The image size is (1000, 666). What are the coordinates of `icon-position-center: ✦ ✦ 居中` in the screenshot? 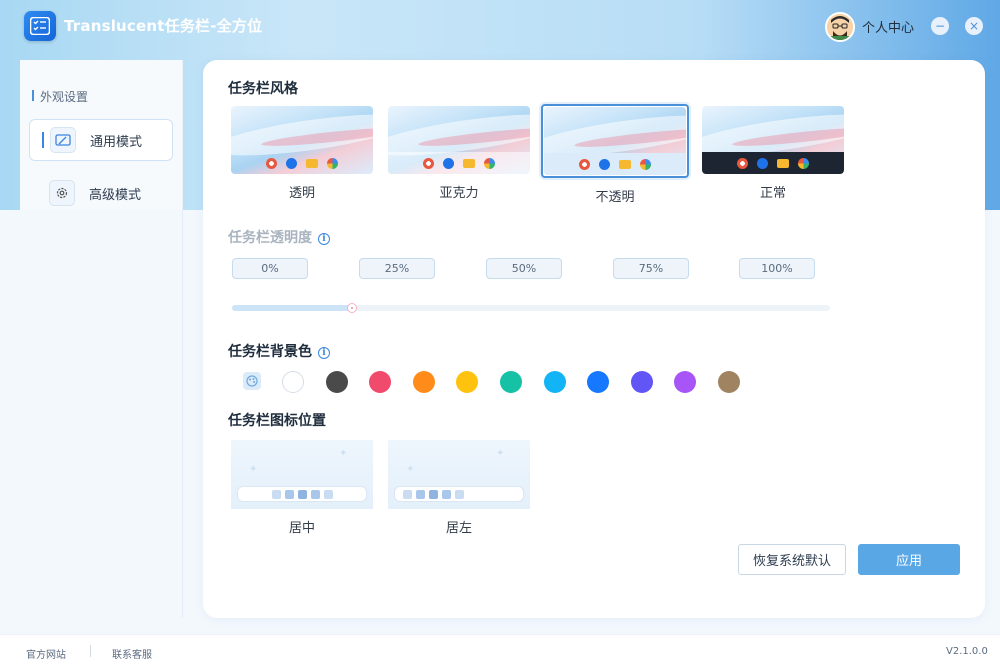 It's located at (302, 488).